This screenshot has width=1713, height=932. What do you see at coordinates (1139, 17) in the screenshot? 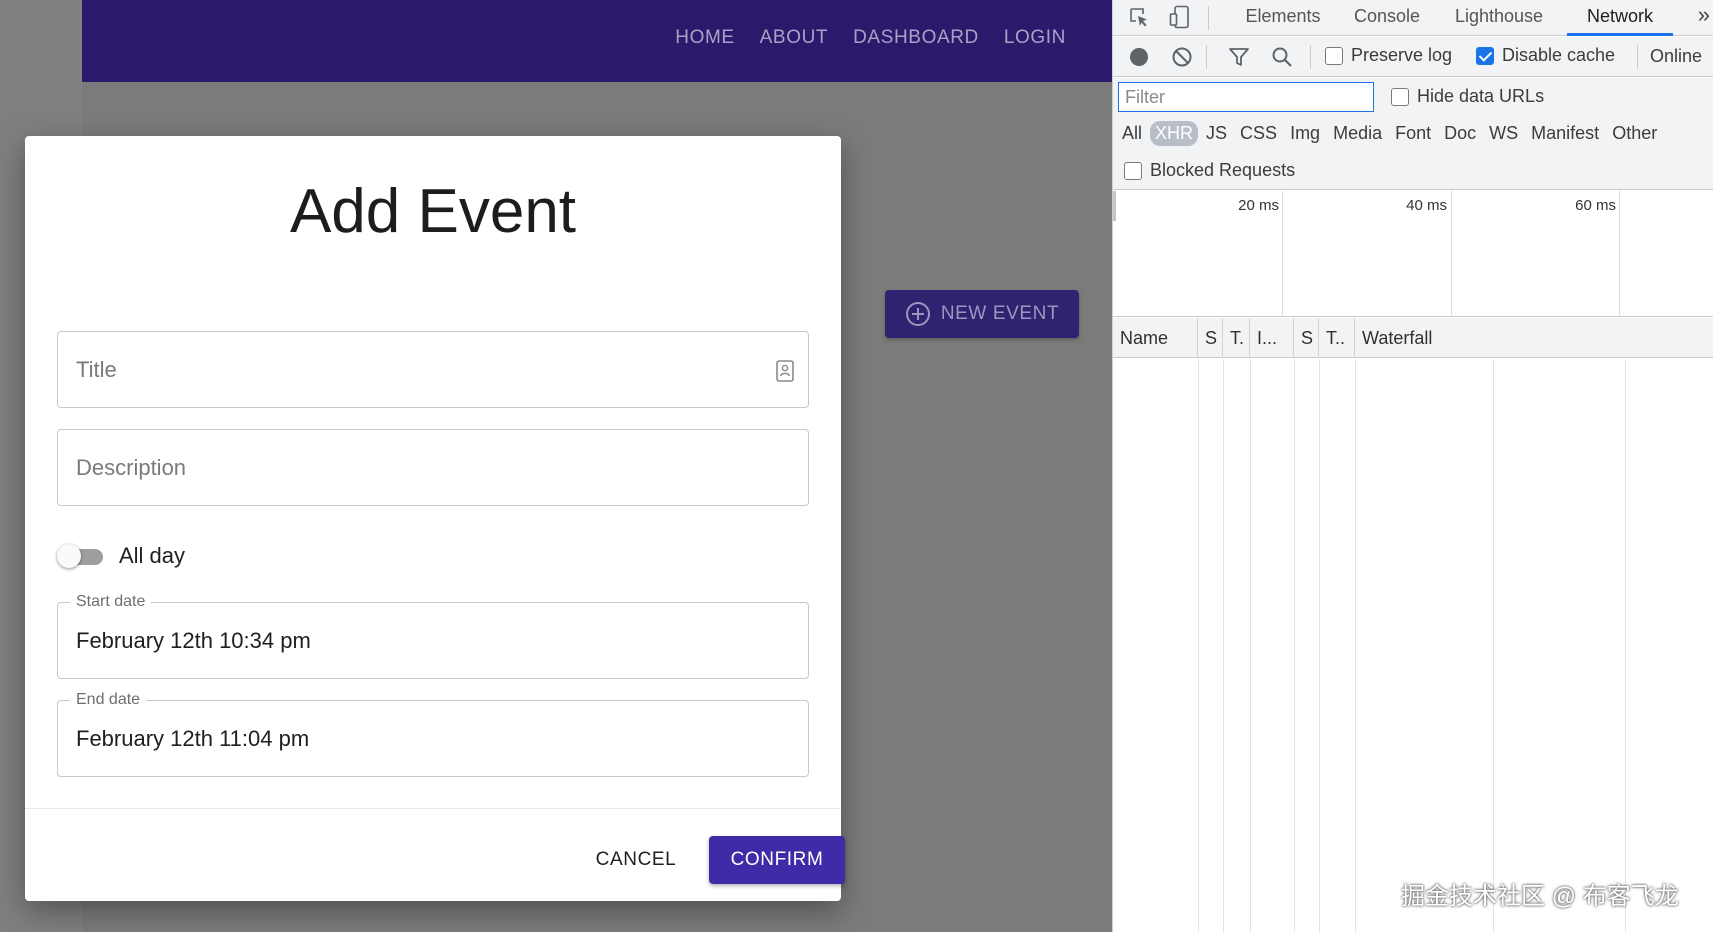
I see `inspect-element-icon` at bounding box center [1139, 17].